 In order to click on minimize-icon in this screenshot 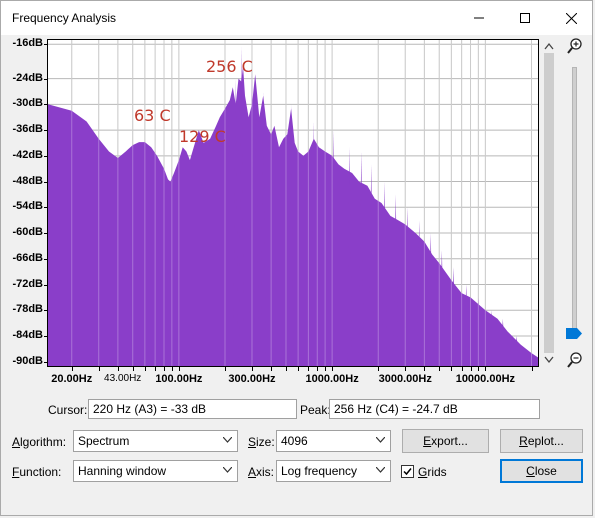, I will do `click(479, 18)`.